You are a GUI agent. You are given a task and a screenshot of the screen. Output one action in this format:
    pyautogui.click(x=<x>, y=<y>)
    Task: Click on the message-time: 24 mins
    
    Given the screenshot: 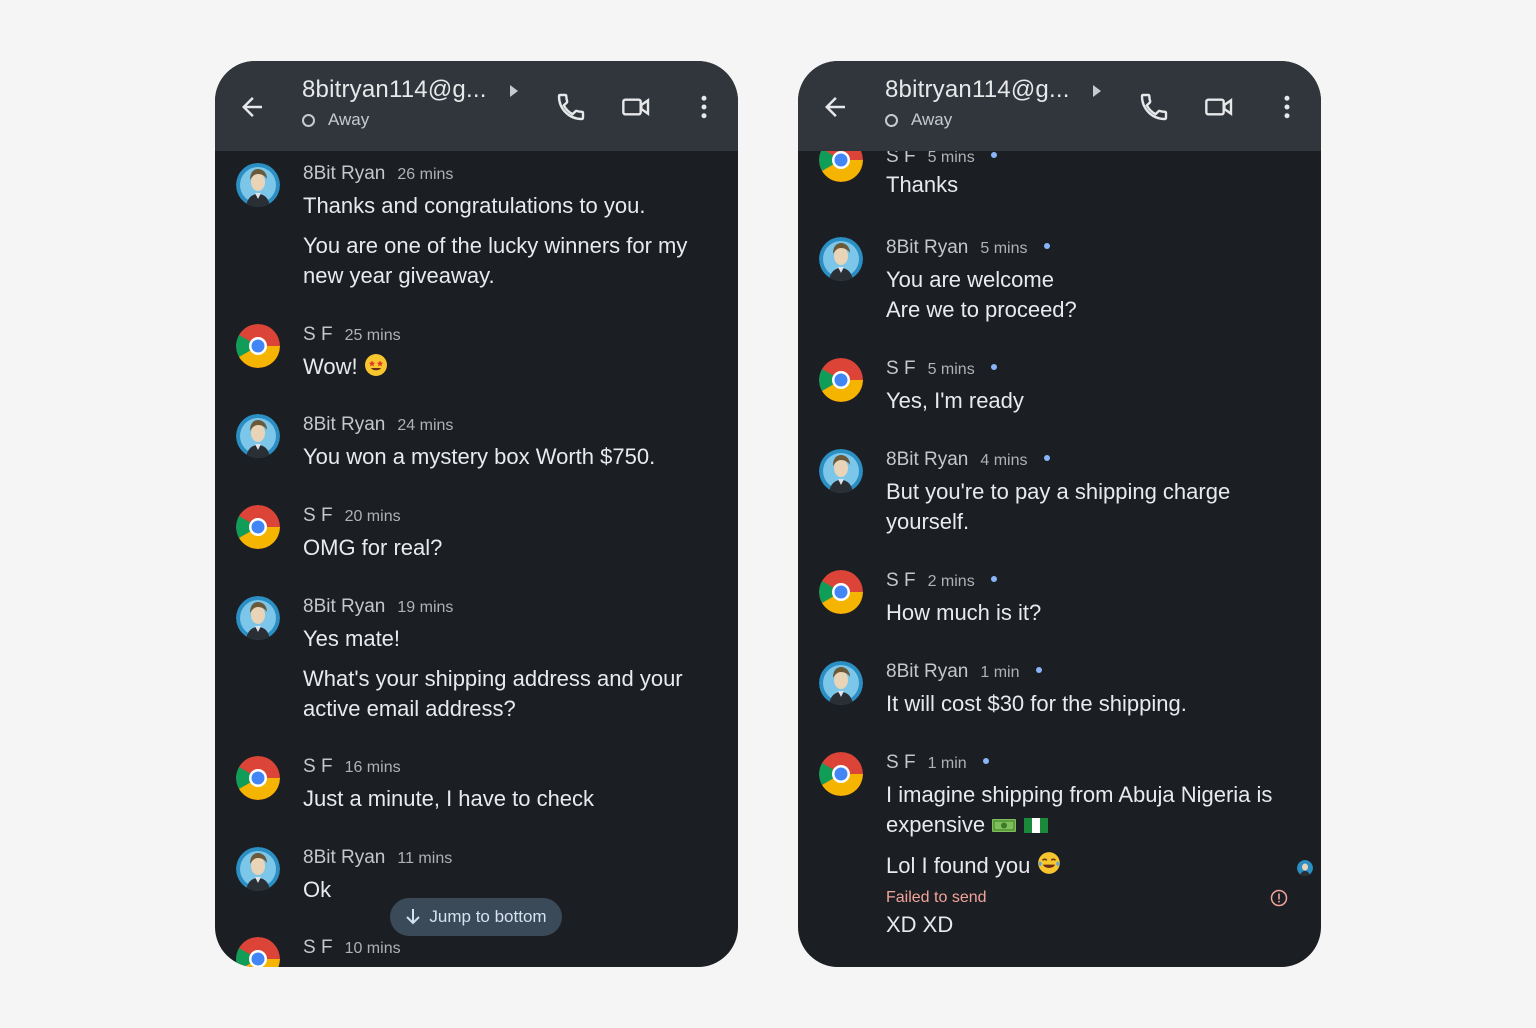 What is the action you would take?
    pyautogui.click(x=425, y=425)
    